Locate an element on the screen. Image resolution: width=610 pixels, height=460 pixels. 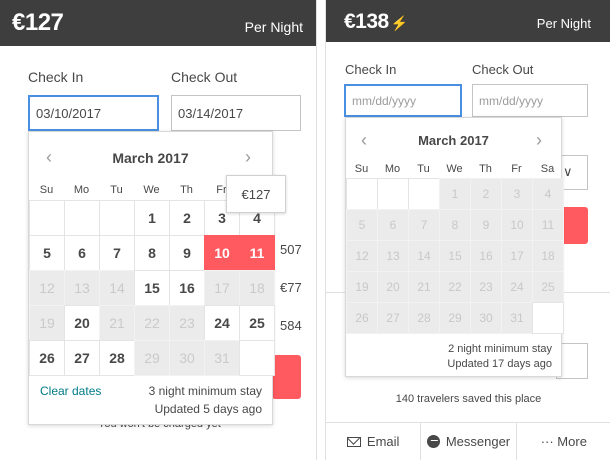
calendar-day: 9 is located at coordinates (187, 253).